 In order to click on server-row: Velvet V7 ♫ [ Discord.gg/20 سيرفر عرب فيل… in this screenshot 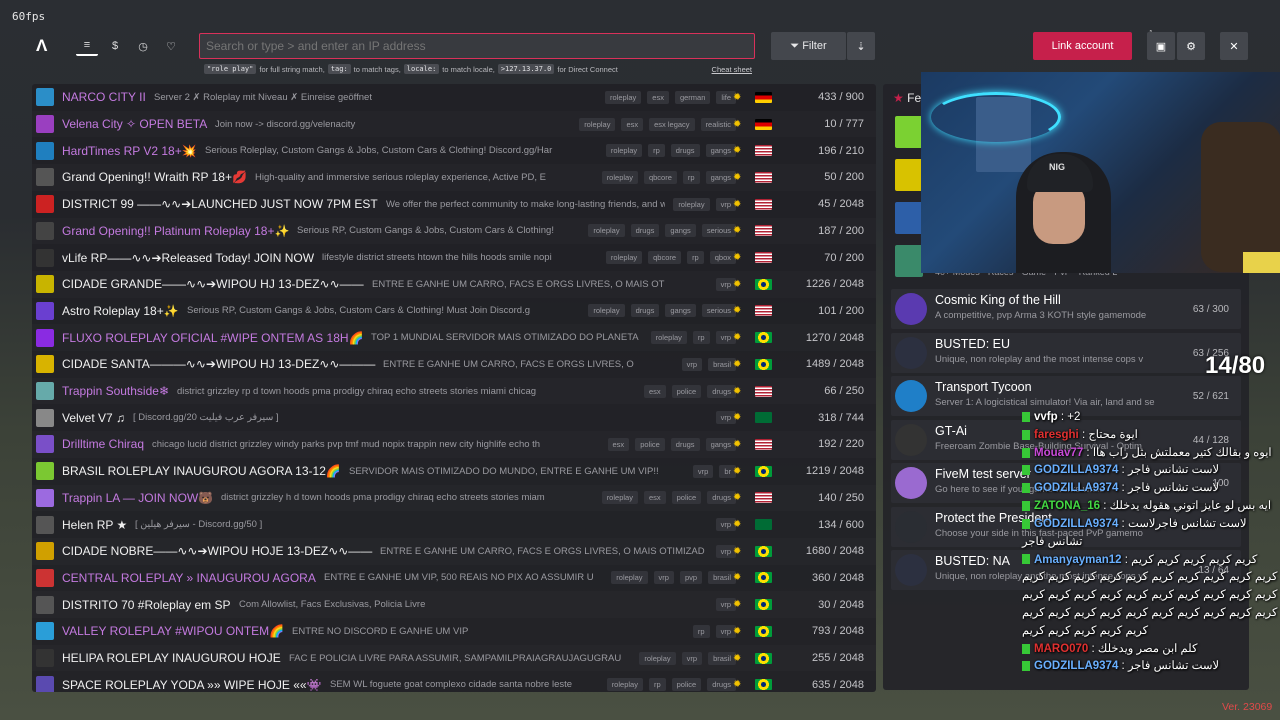, I will do `click(454, 417)`.